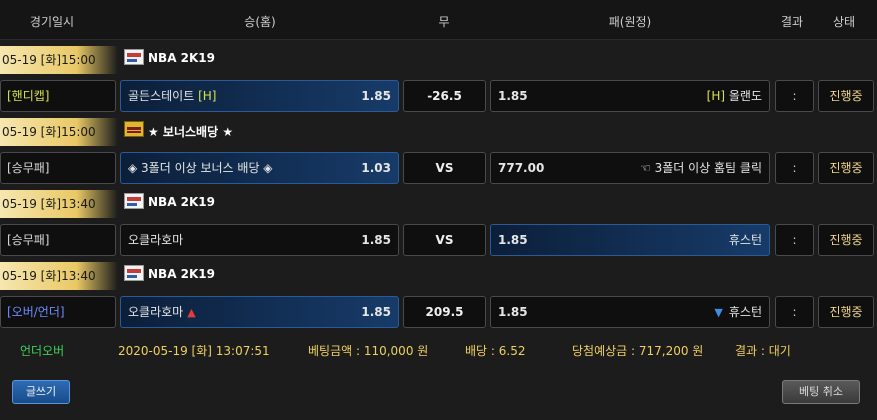 The width and height of the screenshot is (877, 420). I want to click on header-status: 상태, so click(844, 22).